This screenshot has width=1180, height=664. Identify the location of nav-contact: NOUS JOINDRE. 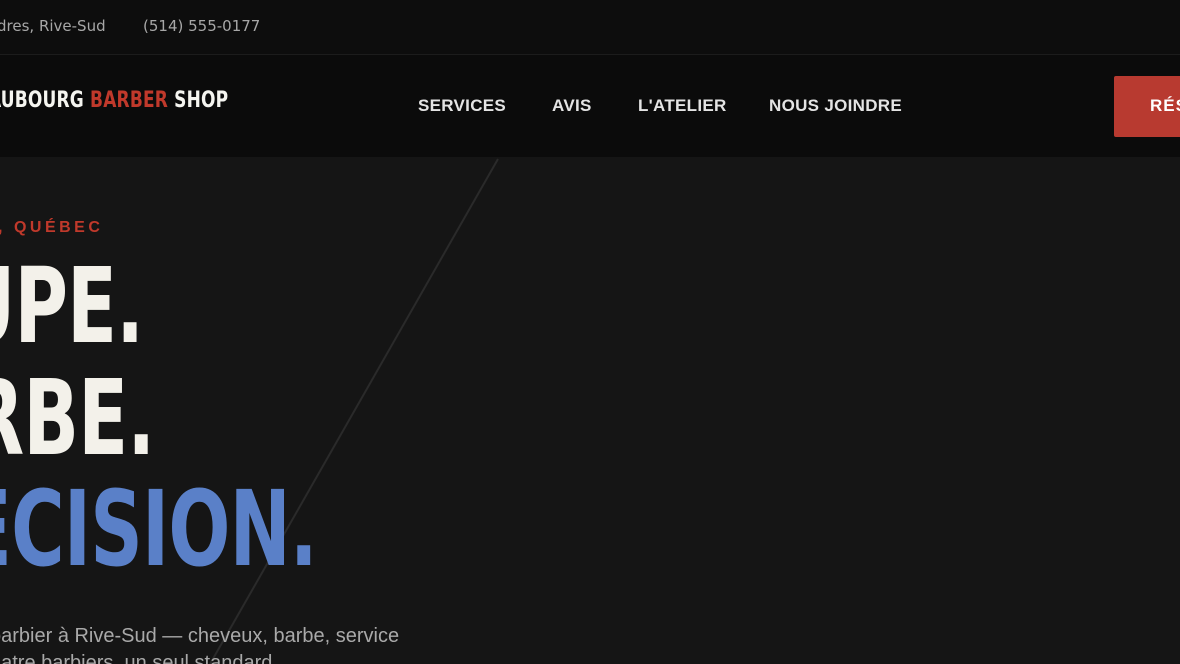
(835, 106).